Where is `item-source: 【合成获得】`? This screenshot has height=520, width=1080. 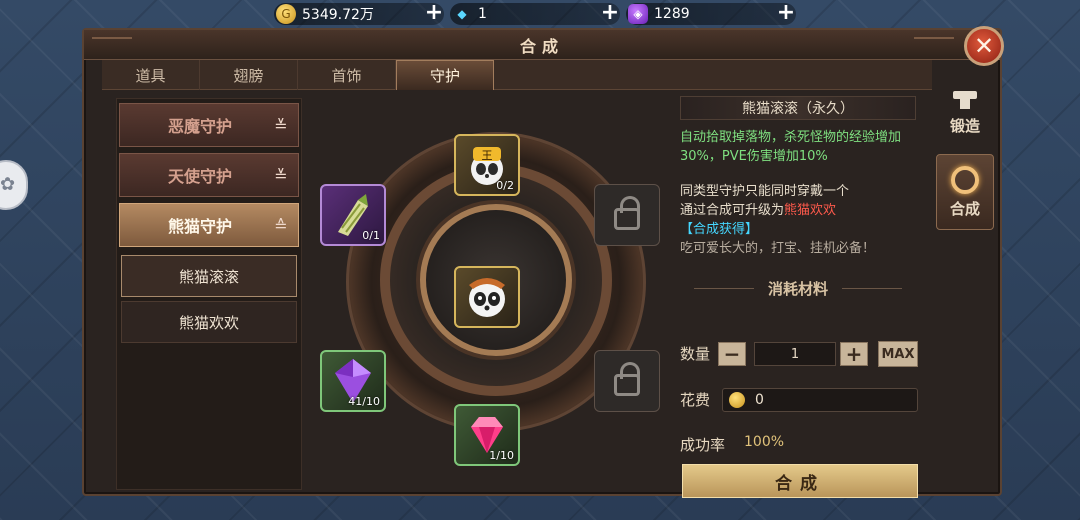 item-source: 【合成获得】 is located at coordinates (719, 229).